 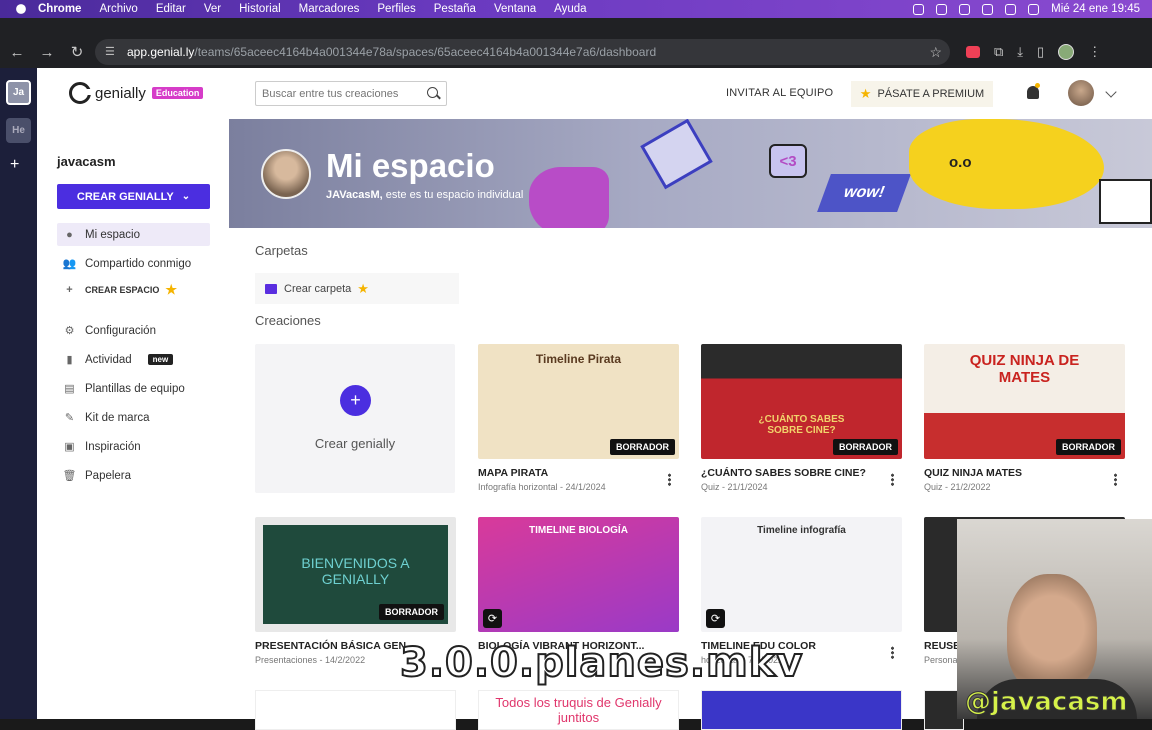 What do you see at coordinates (1095, 9) in the screenshot?
I see `menu-clock: Mié 24 ene 19:45` at bounding box center [1095, 9].